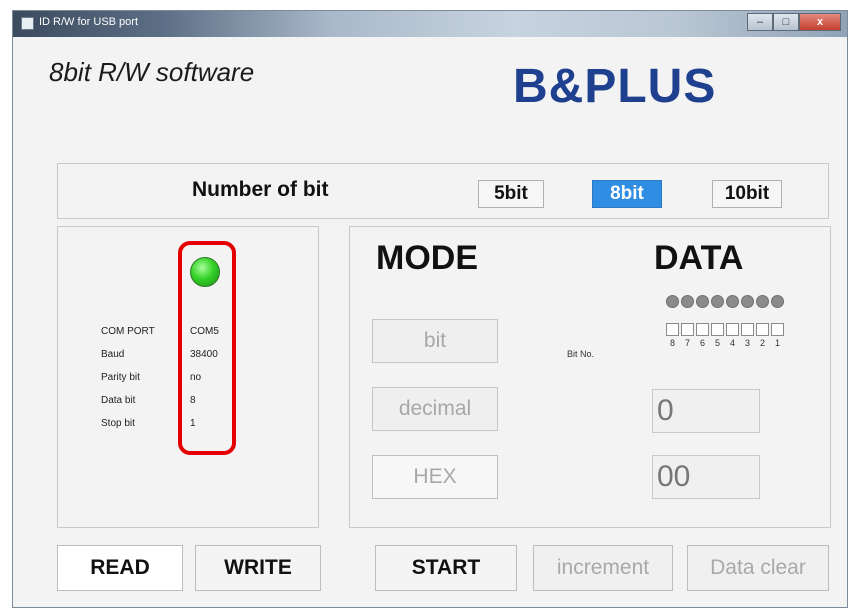 The width and height of the screenshot is (850, 610). I want to click on baud-value: 38400, so click(204, 354).